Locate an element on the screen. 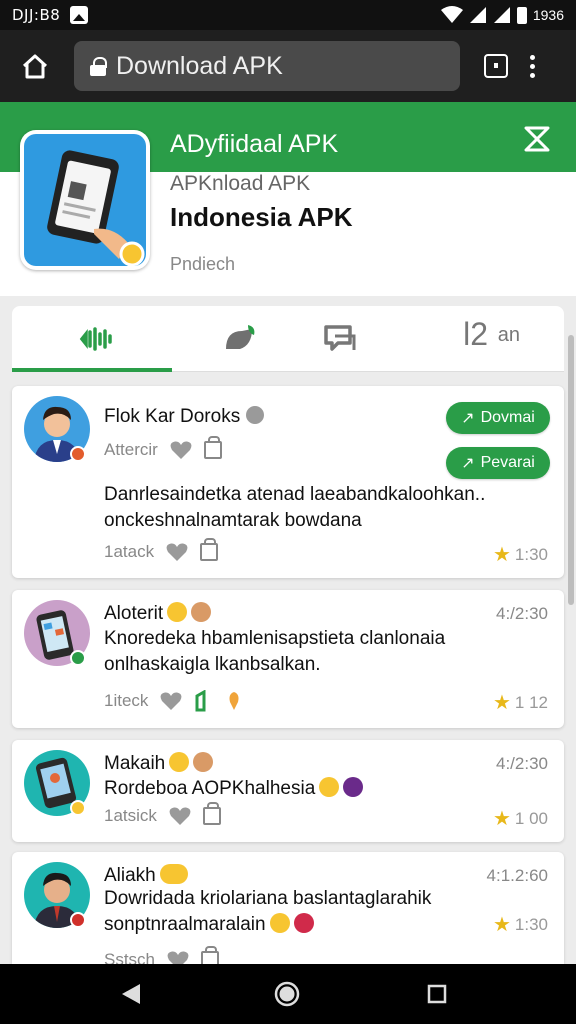  tablet-illustration-icon is located at coordinates (96, 208).